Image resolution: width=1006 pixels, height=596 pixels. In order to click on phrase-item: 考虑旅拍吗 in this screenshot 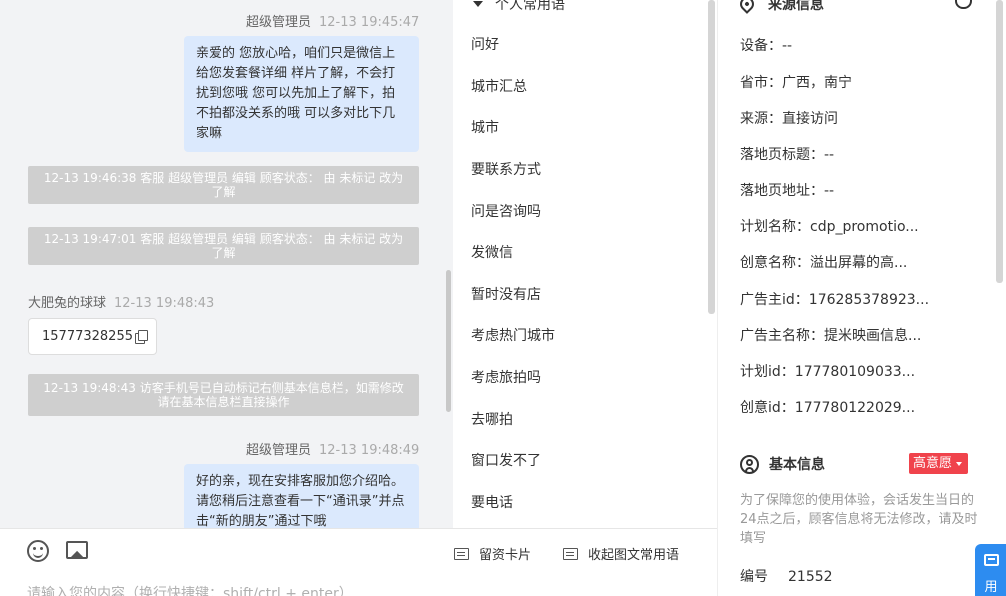, I will do `click(506, 377)`.